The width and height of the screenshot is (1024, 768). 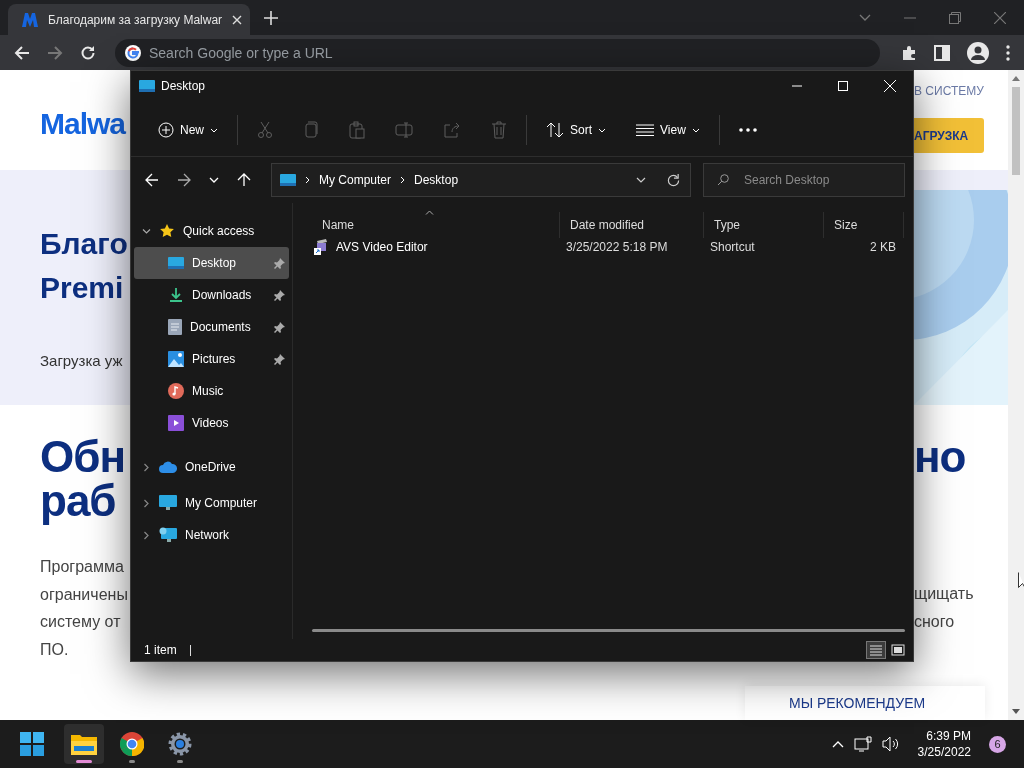 I want to click on nav-item: OneDrive, so click(x=211, y=467).